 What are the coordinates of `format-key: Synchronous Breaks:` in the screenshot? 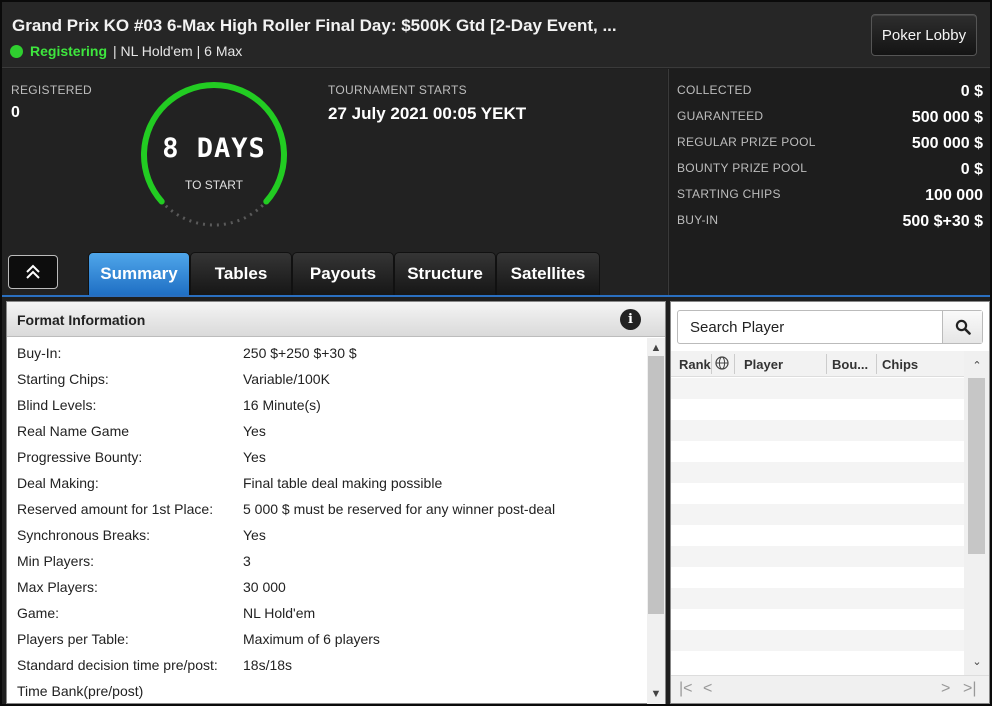 It's located at (84, 535).